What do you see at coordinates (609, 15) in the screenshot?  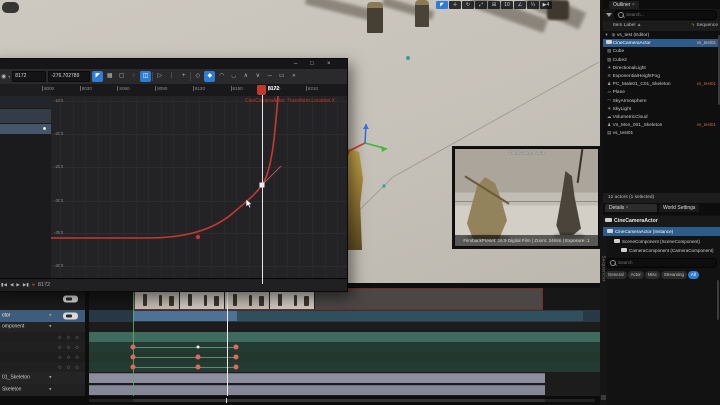 I see `filter-icon` at bounding box center [609, 15].